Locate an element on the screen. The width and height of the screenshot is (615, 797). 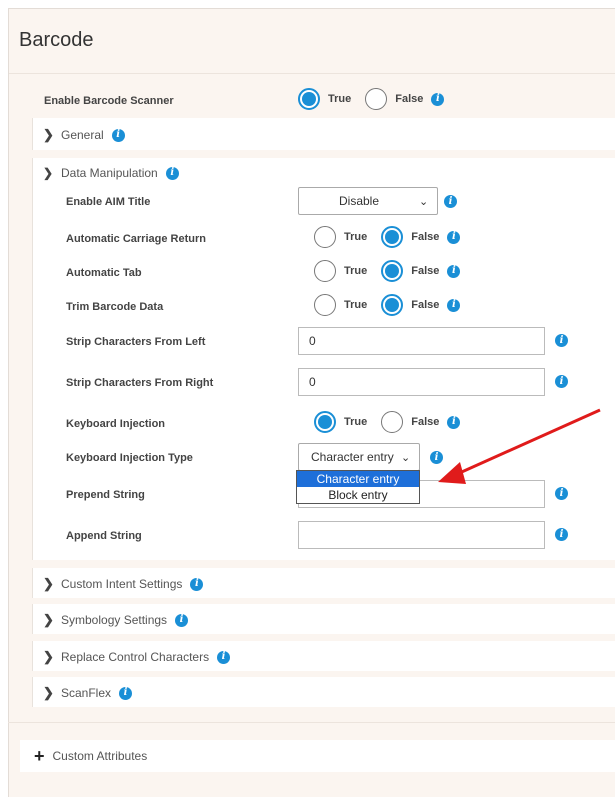
section-scanflex: ❯ ScanFlex i is located at coordinates (323, 692).